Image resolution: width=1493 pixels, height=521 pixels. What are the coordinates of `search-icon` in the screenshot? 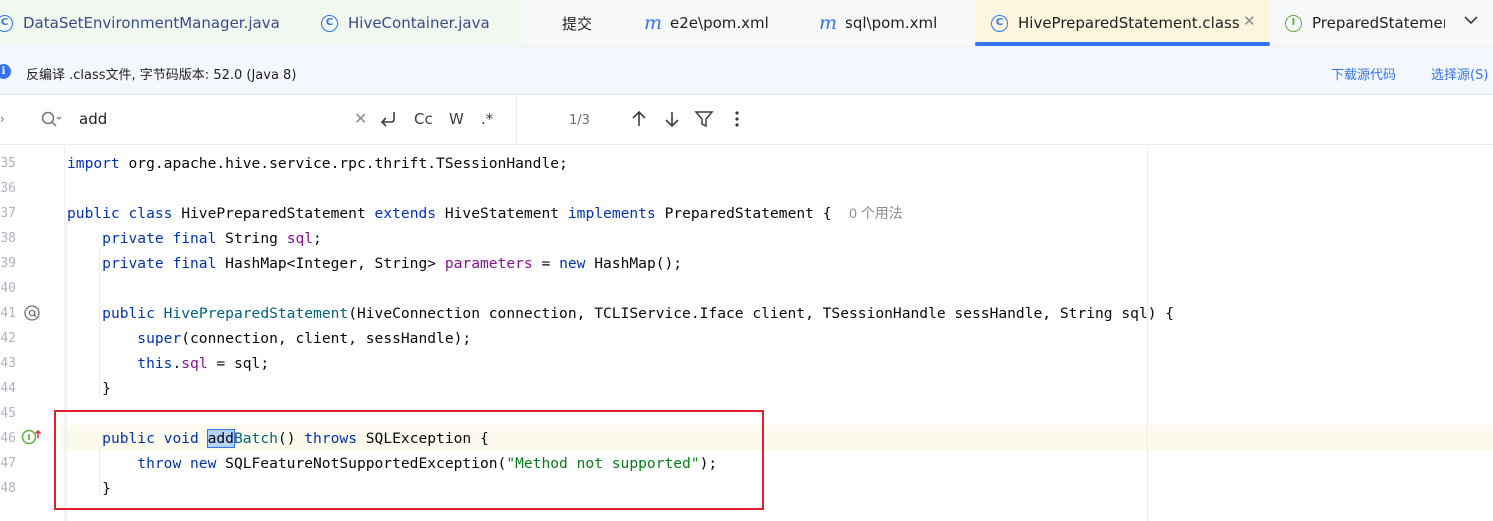 It's located at (51, 120).